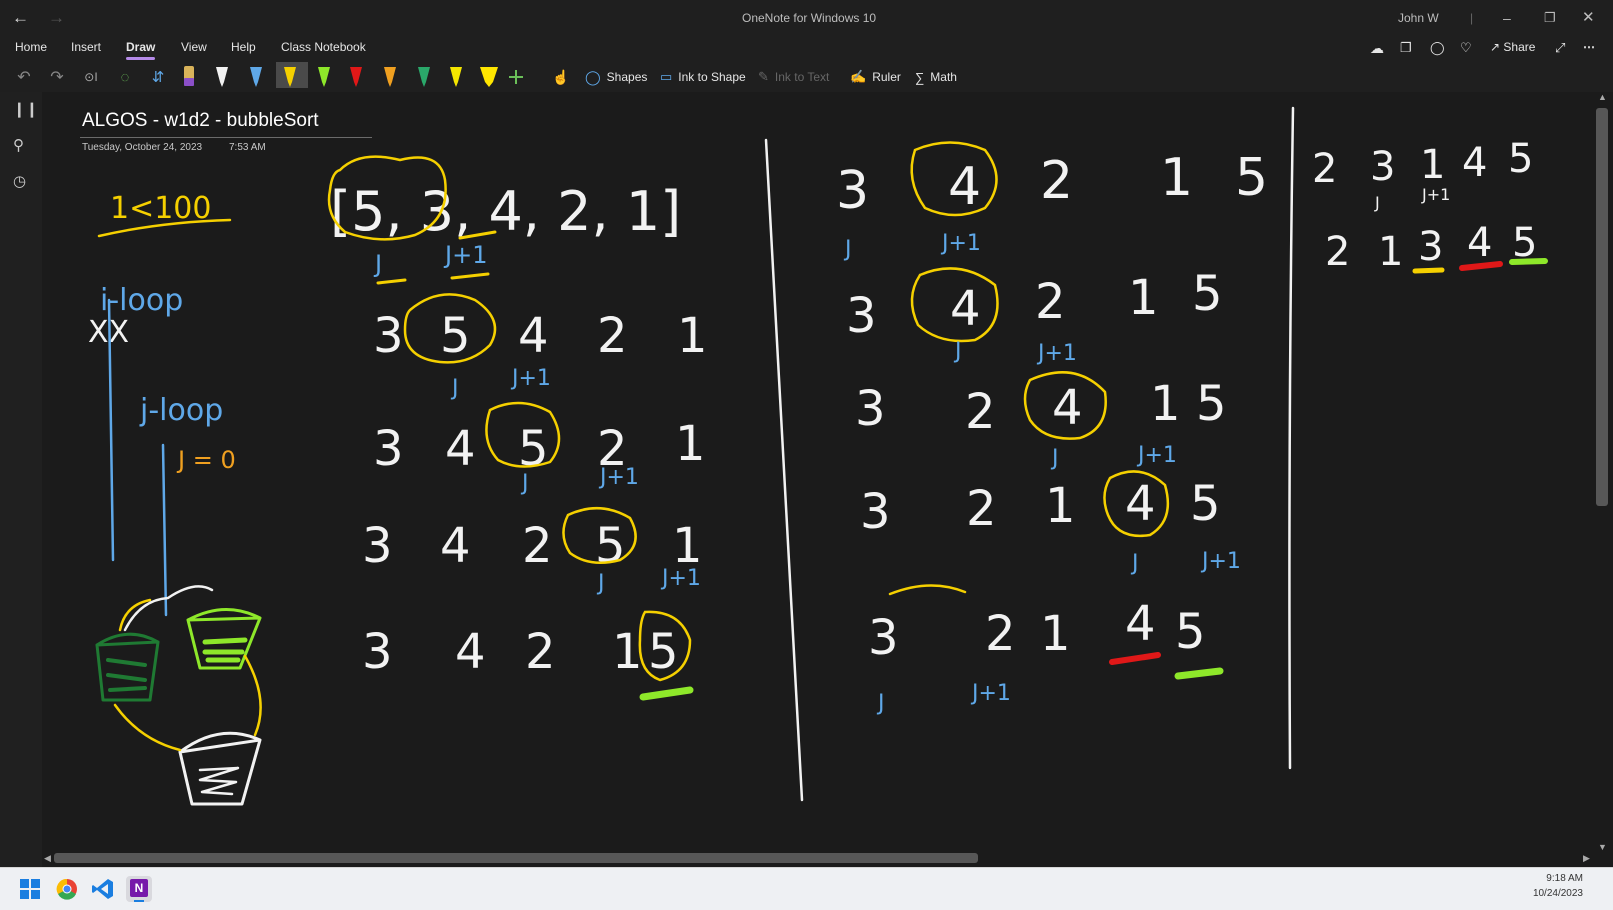 Image resolution: width=1613 pixels, height=910 pixels. What do you see at coordinates (323, 47) in the screenshot?
I see `tab-class-notebook: Class Notebook` at bounding box center [323, 47].